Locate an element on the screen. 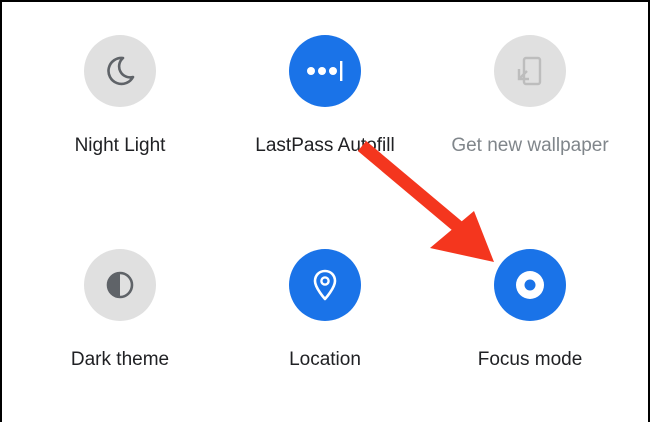 Image resolution: width=650 pixels, height=422 pixels. password-dots-icon is located at coordinates (325, 71).